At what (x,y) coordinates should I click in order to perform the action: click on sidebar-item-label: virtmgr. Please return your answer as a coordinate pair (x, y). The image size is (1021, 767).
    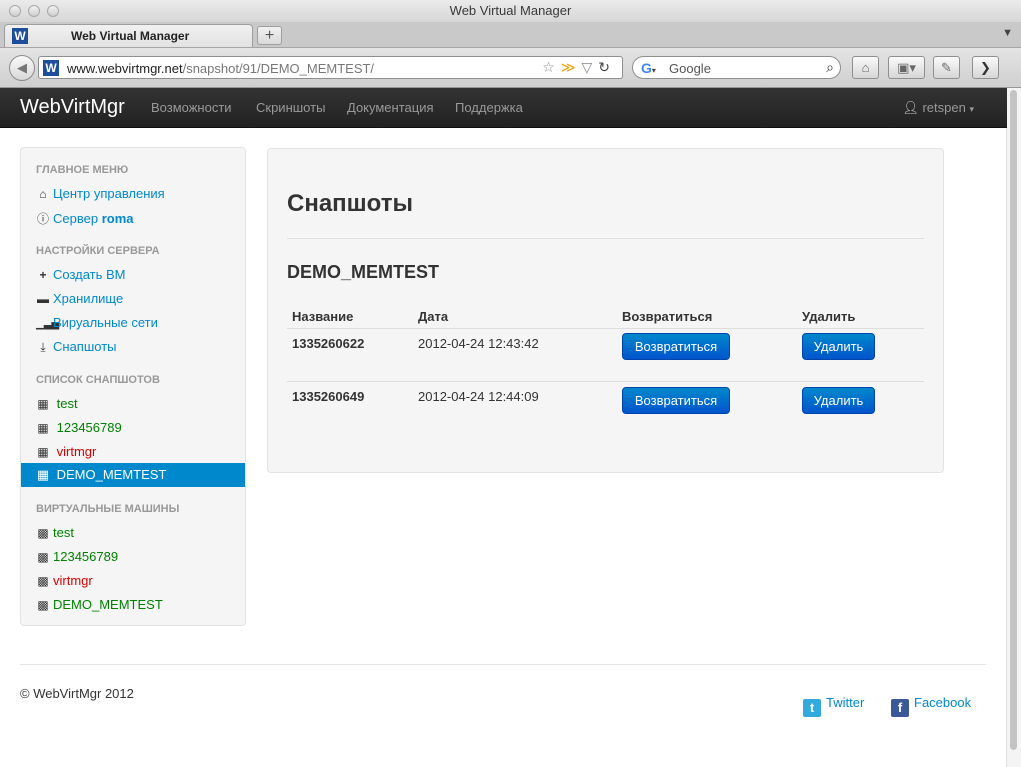
    Looking at the image, I should click on (73, 580).